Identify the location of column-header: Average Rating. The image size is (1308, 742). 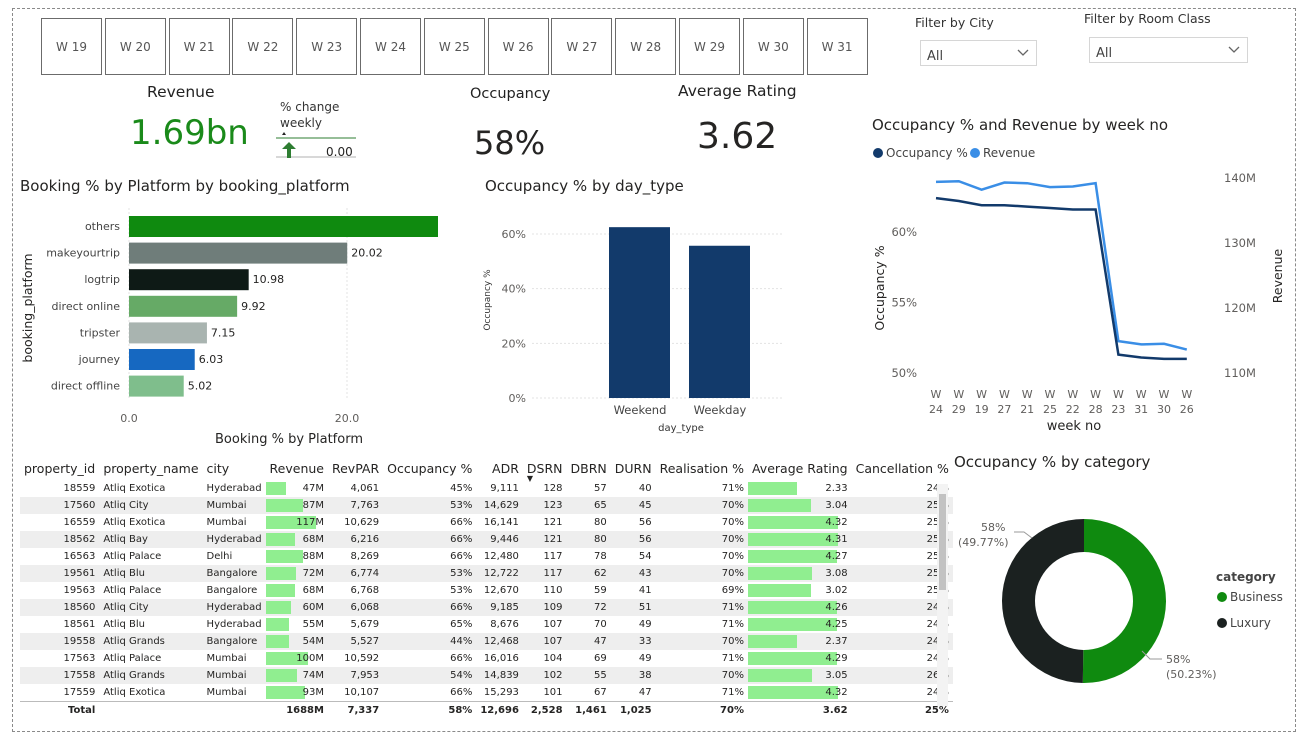
(800, 468).